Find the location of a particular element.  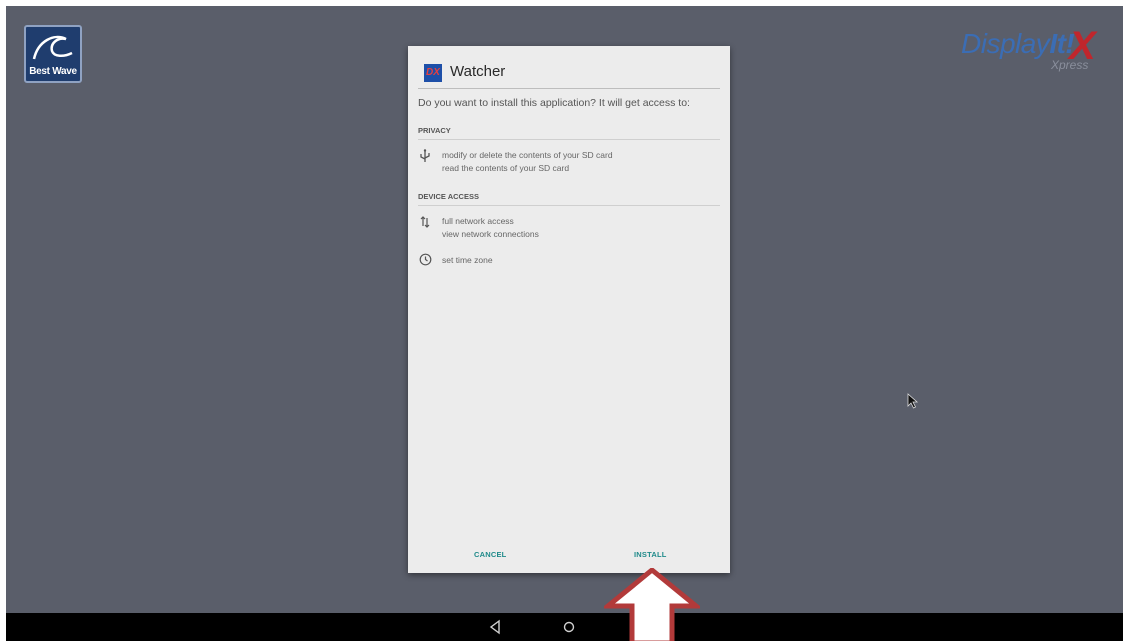

clock-icon is located at coordinates (425, 260).